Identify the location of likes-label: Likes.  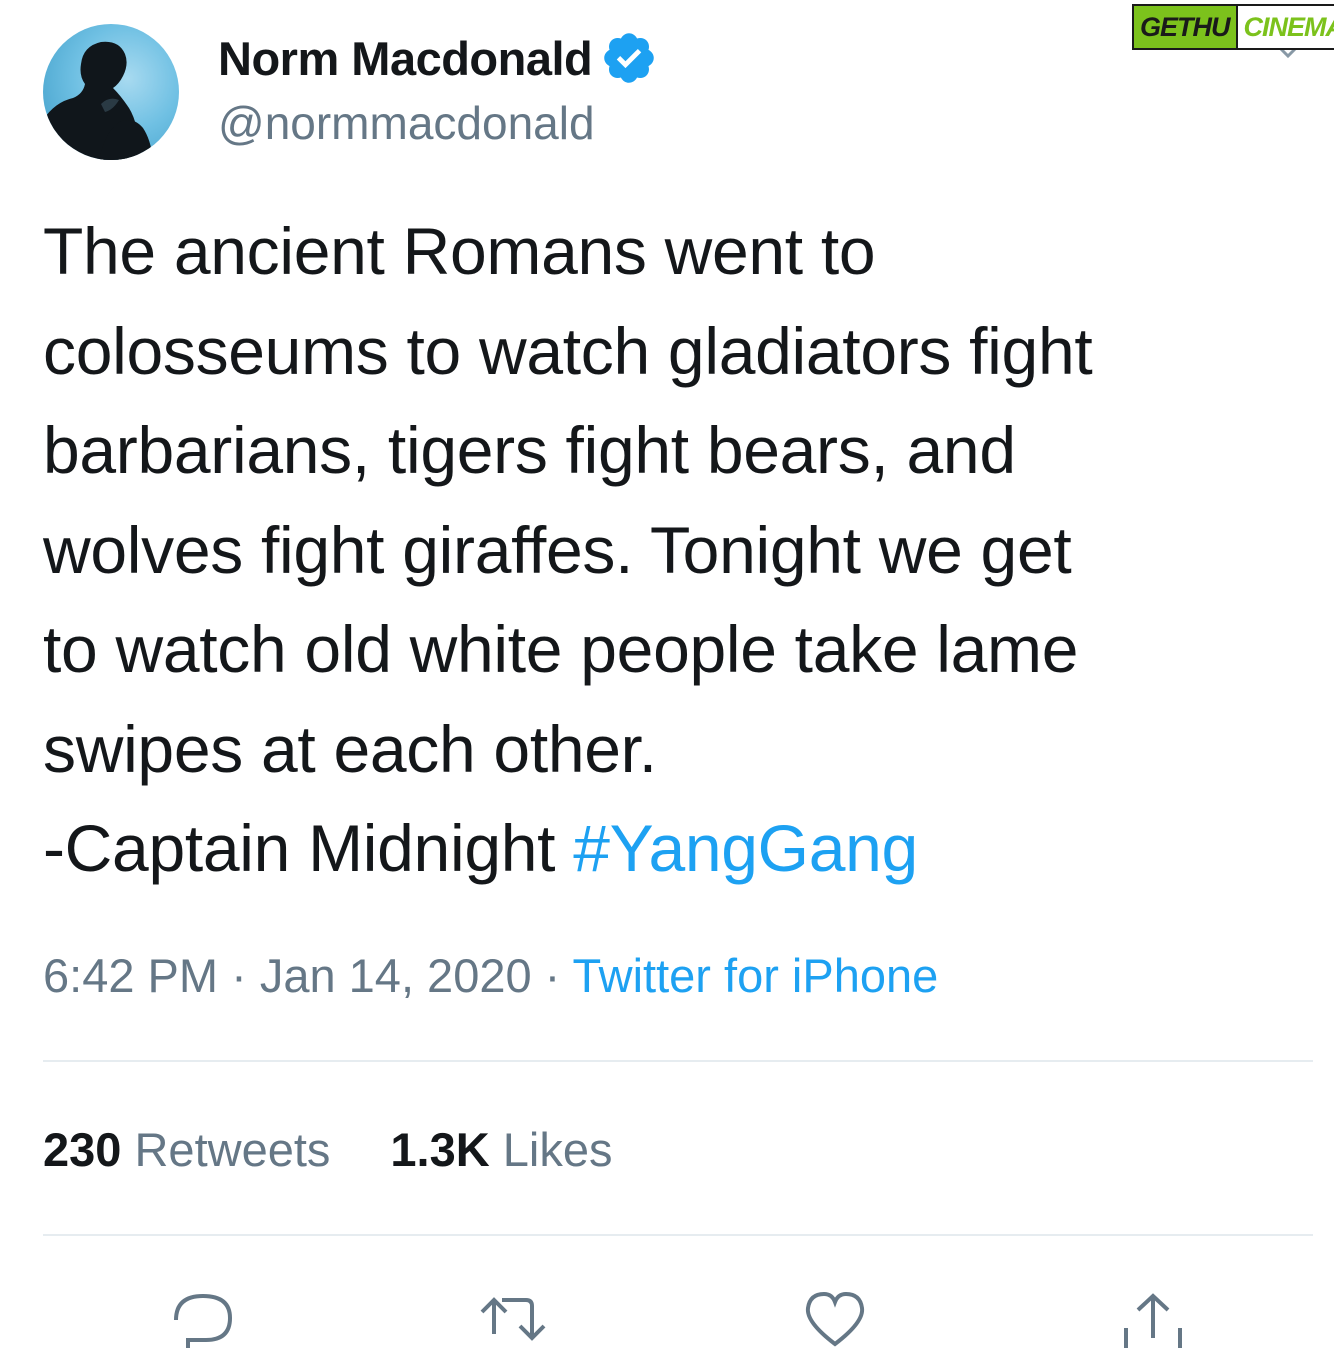
(558, 1149).